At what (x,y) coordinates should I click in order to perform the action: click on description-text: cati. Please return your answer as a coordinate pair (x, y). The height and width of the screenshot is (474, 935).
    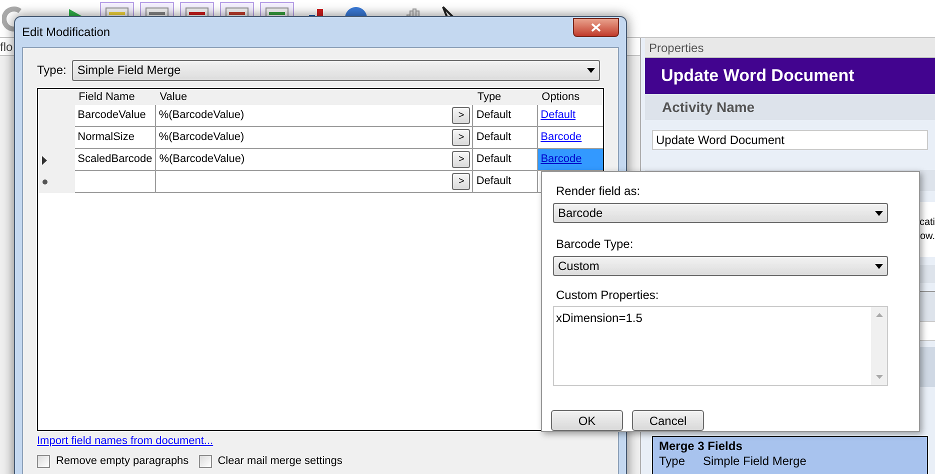
    Looking at the image, I should click on (927, 223).